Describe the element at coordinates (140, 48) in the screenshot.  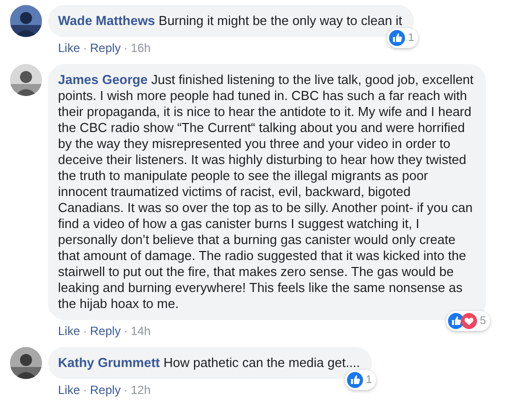
I see `comment-time: 16h` at that location.